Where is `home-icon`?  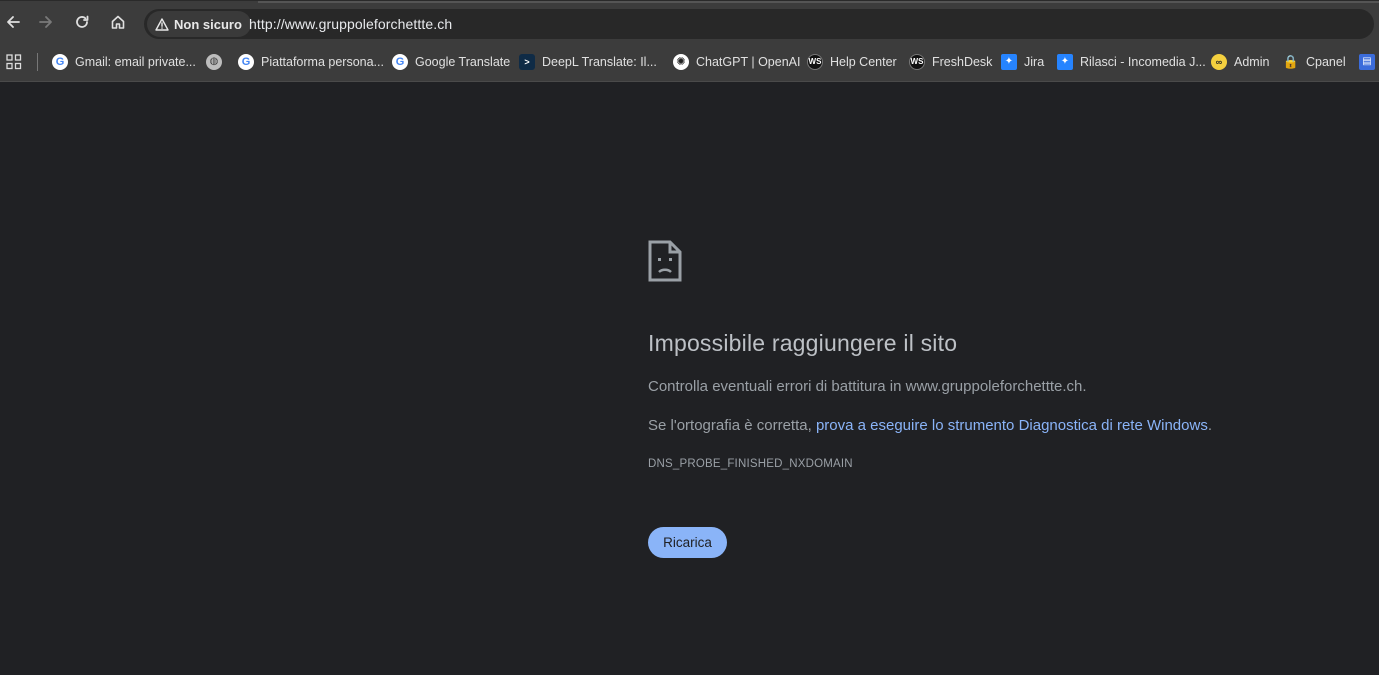
home-icon is located at coordinates (118, 22).